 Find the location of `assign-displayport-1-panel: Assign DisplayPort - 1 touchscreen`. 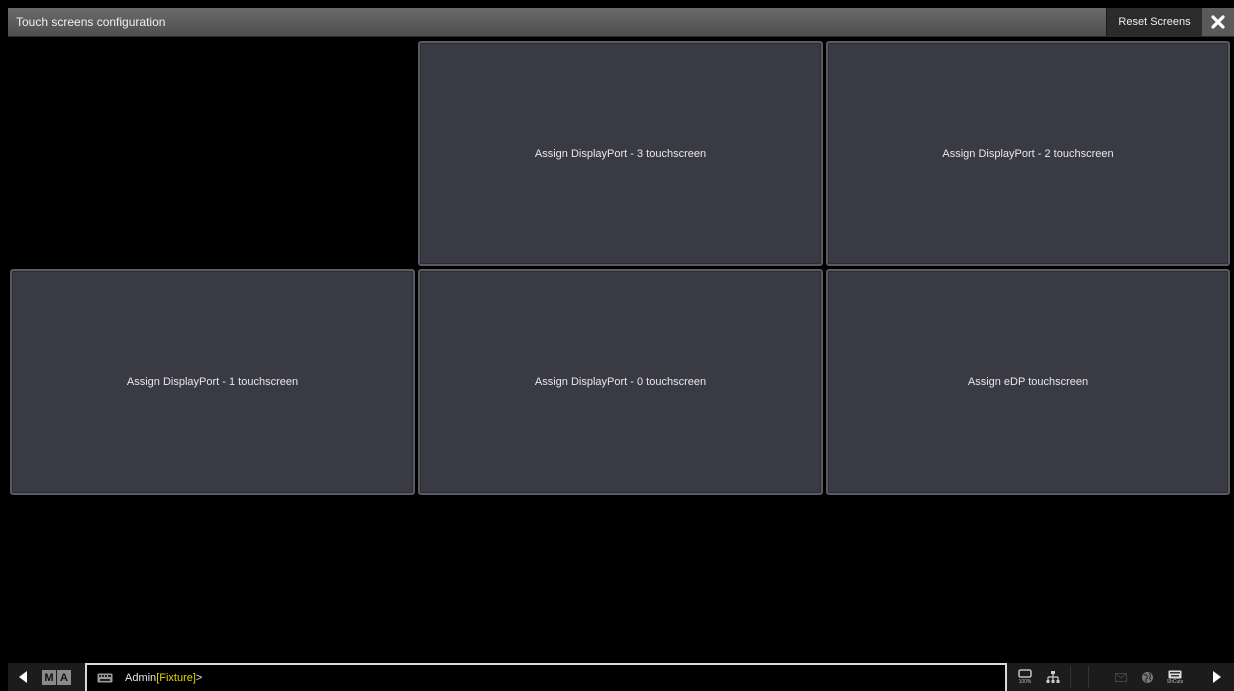

assign-displayport-1-panel: Assign DisplayPort - 1 touchscreen is located at coordinates (212, 382).